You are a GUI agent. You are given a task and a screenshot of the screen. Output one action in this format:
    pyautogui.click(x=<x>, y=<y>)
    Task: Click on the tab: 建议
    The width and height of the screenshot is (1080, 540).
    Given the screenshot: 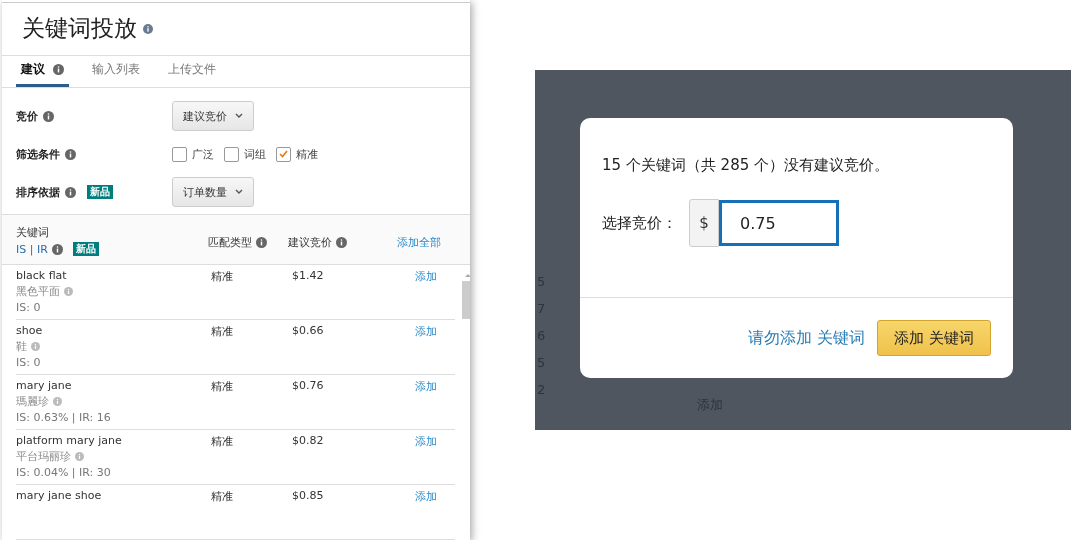 What is the action you would take?
    pyautogui.click(x=42, y=71)
    